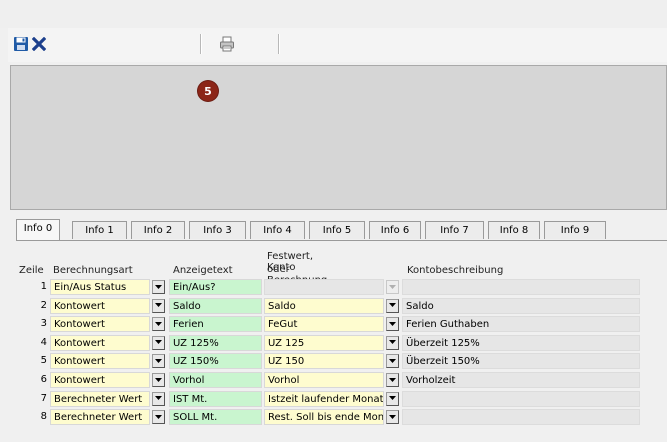 The image size is (667, 442). I want to click on column-header-anzeigetext: Anzeigetext, so click(203, 270).